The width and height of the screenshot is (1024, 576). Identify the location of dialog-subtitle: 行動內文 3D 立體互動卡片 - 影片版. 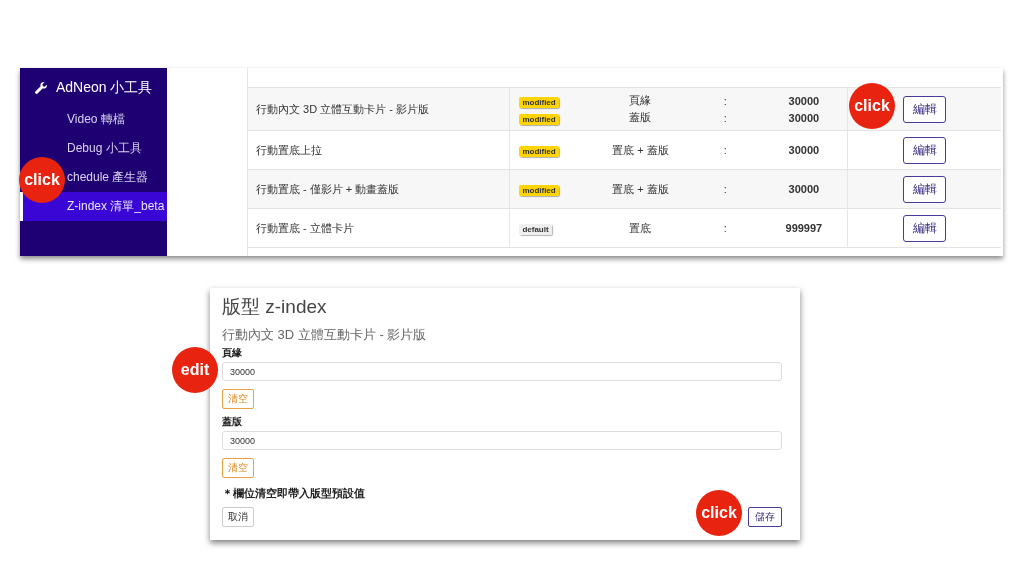
(325, 335).